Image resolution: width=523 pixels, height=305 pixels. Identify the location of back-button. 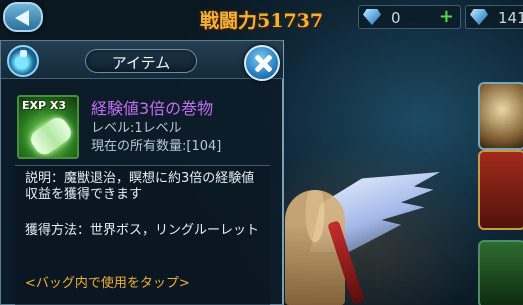
(23, 17).